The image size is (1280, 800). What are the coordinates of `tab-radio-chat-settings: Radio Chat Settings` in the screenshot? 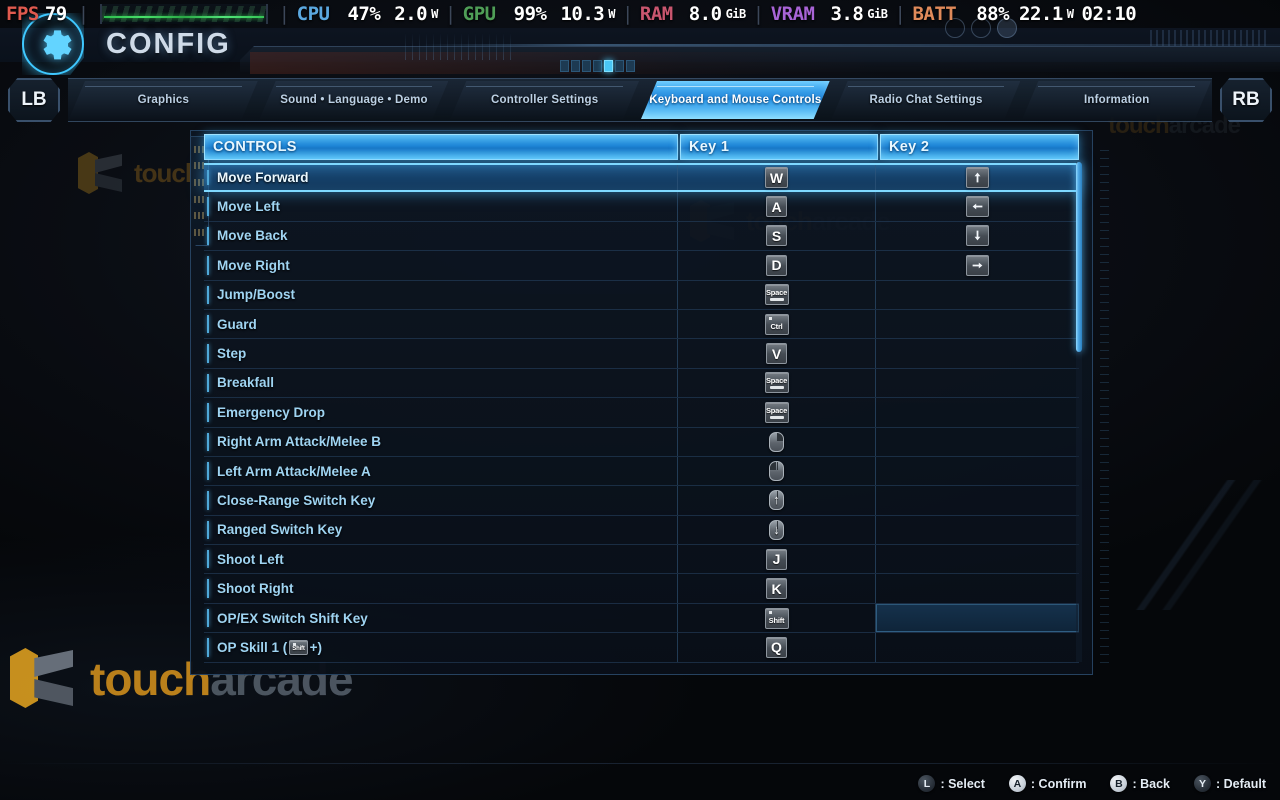 It's located at (926, 100).